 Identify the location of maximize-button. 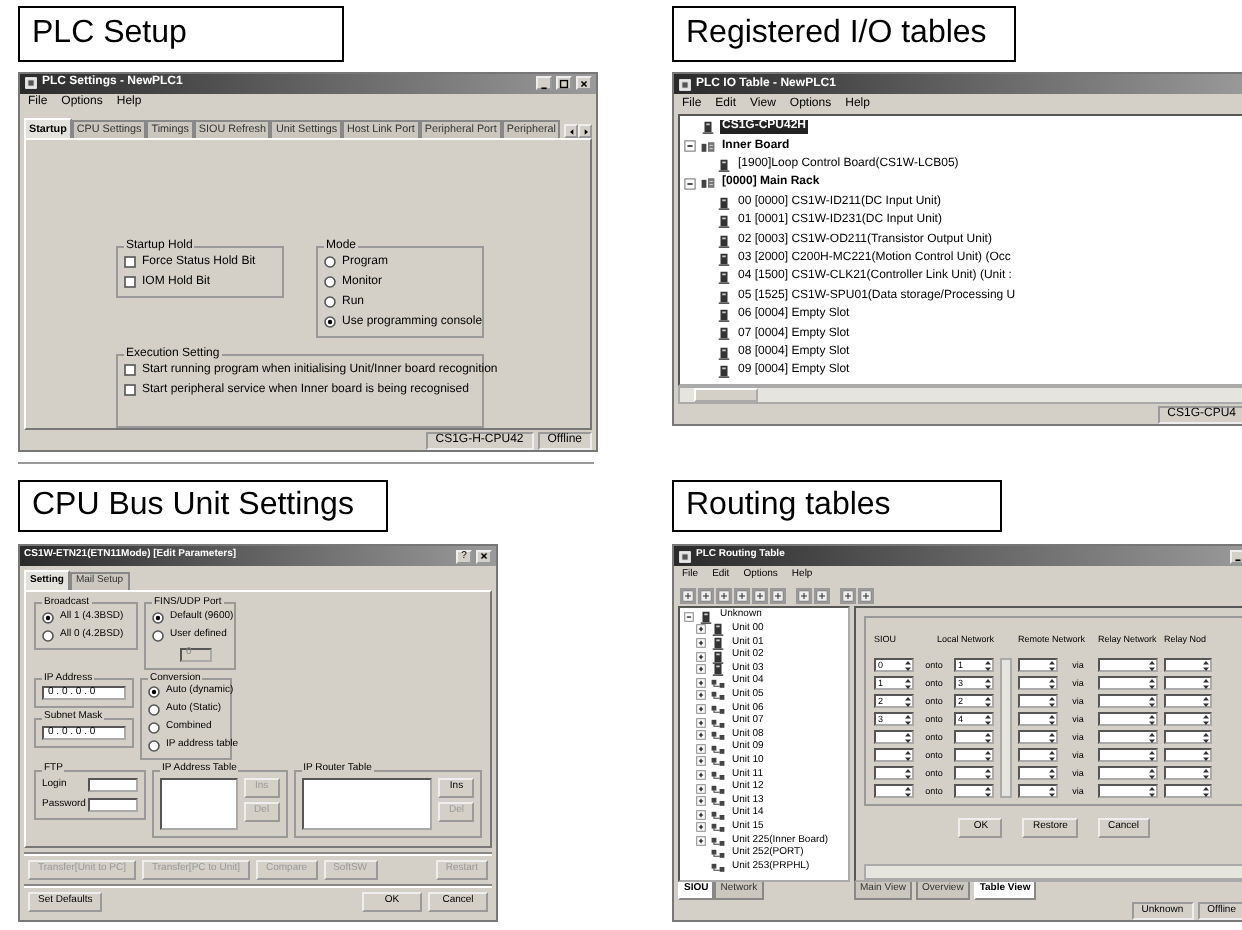
(564, 83).